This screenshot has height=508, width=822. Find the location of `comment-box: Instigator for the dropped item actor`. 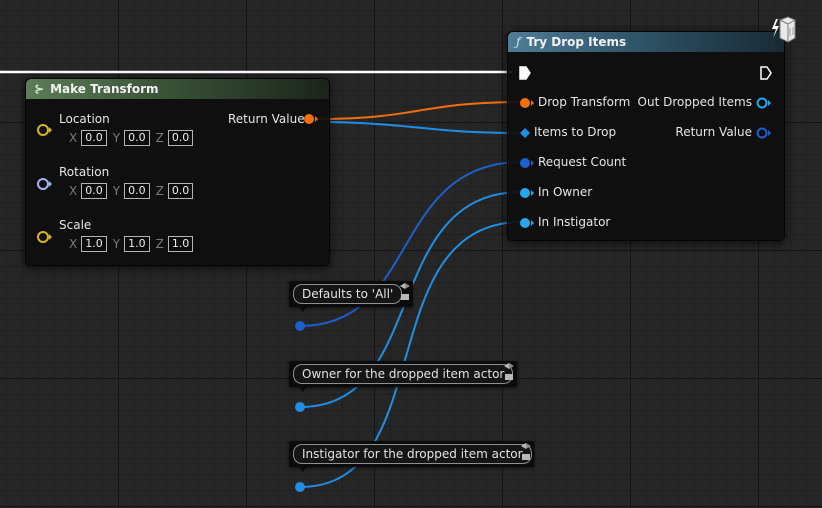

comment-box: Instigator for the dropped item actor is located at coordinates (411, 456).